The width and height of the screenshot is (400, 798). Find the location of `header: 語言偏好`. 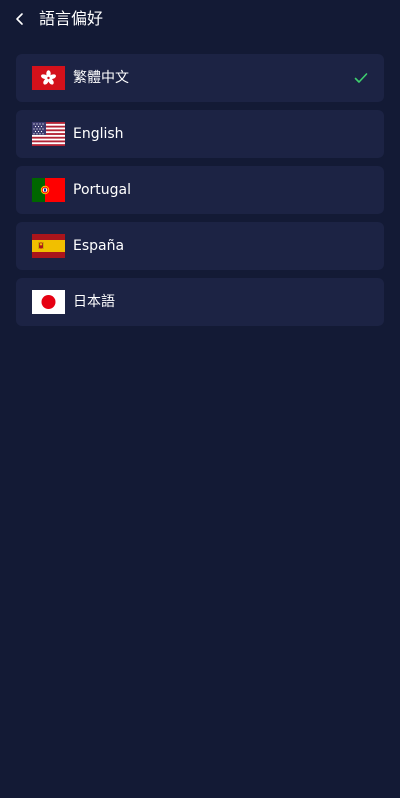

header: 語言偏好 is located at coordinates (200, 20).